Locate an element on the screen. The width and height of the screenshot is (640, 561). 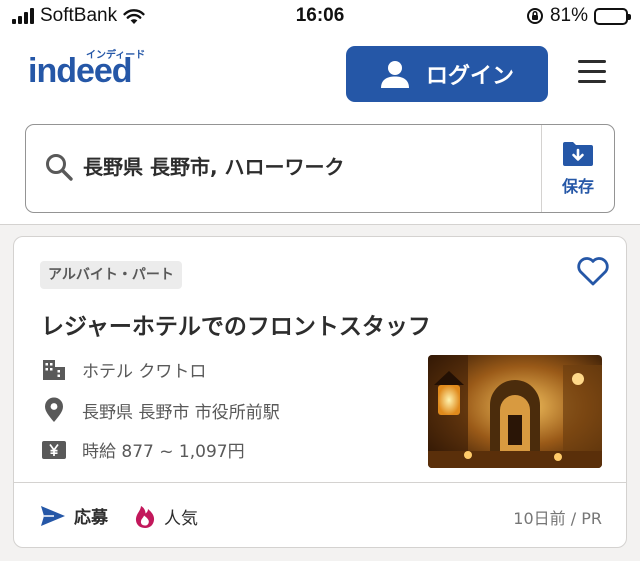
logo-text: indeed is located at coordinates (80, 71).